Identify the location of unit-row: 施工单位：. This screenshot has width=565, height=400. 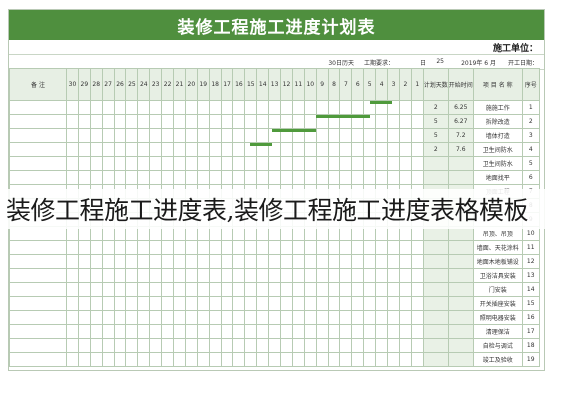
(276, 47).